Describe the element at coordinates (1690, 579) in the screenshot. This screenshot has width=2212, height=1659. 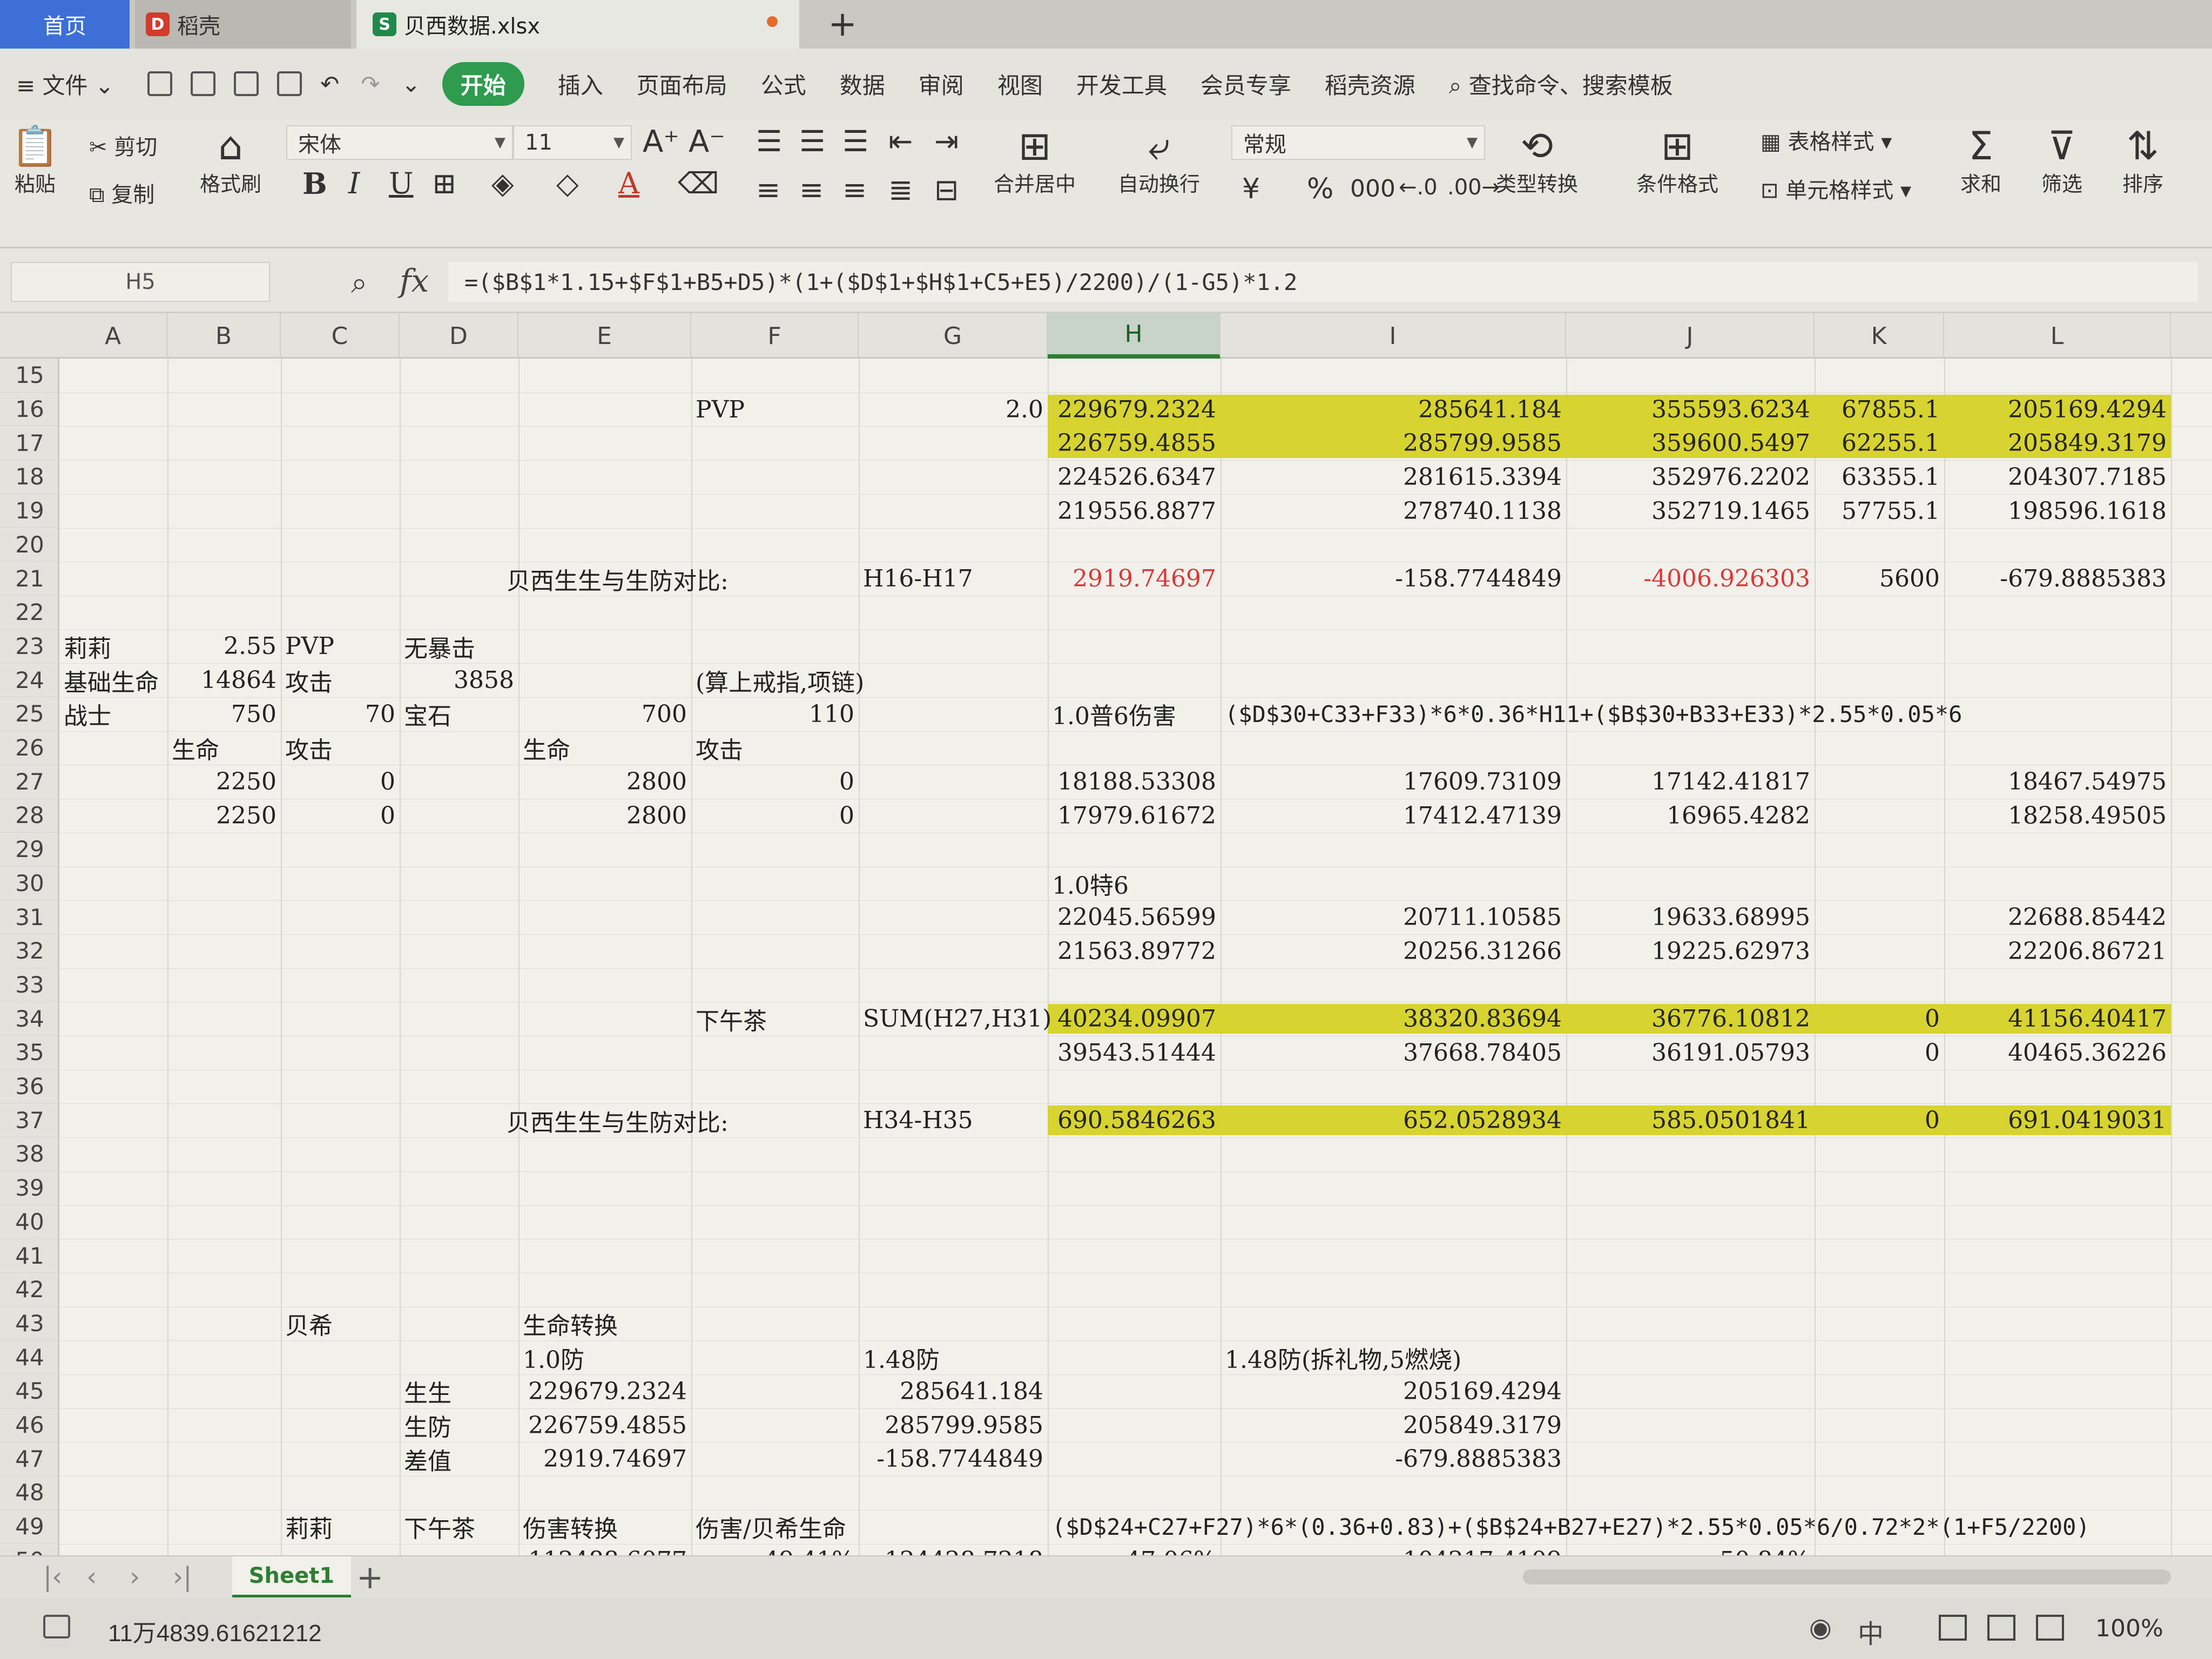
I see `cell-j21: -4006.926303` at that location.